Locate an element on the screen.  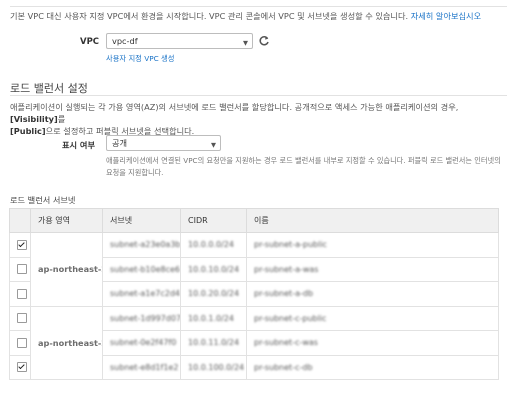
col-cidr-header: CIDR is located at coordinates (213, 220).